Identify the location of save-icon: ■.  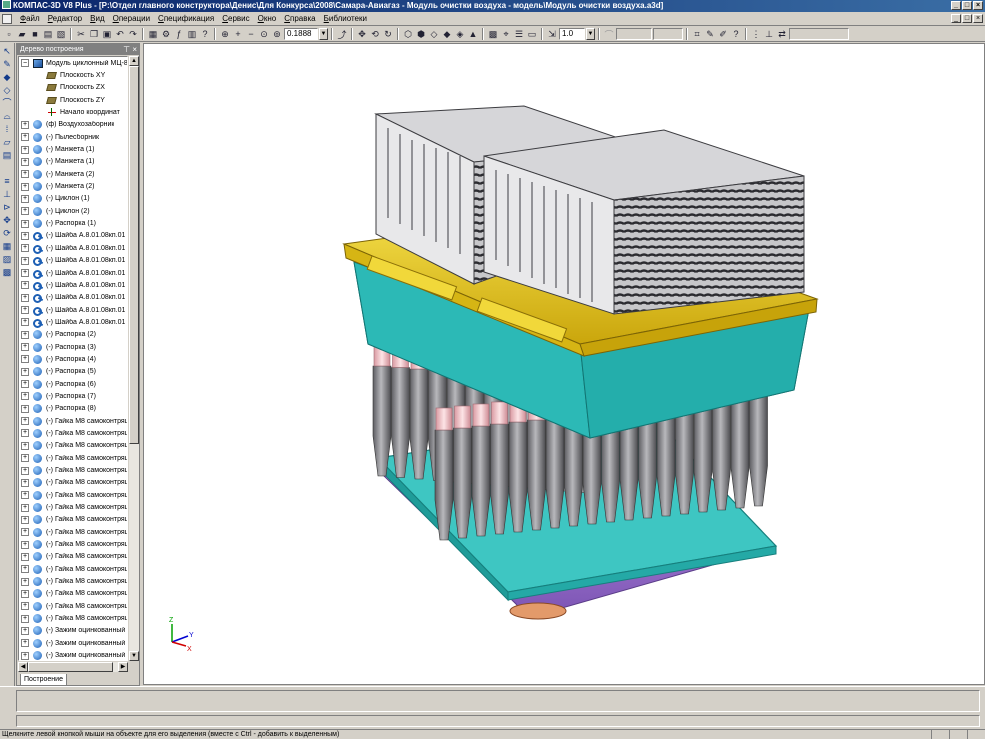
(35, 34).